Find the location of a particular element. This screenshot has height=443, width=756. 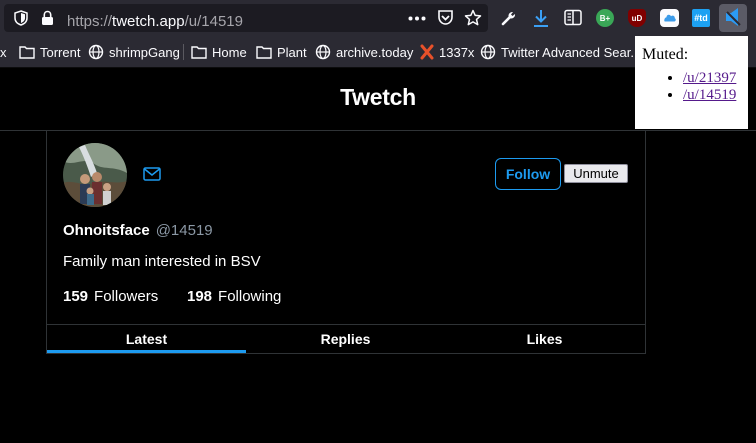

tracking-protection-icon is located at coordinates (21, 18).